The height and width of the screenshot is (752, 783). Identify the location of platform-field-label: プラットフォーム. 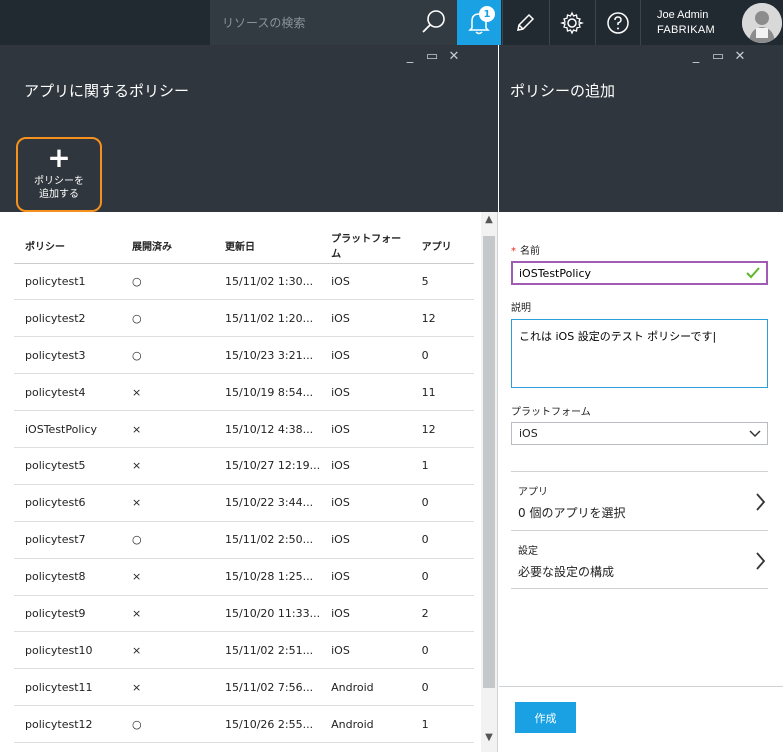
(551, 412).